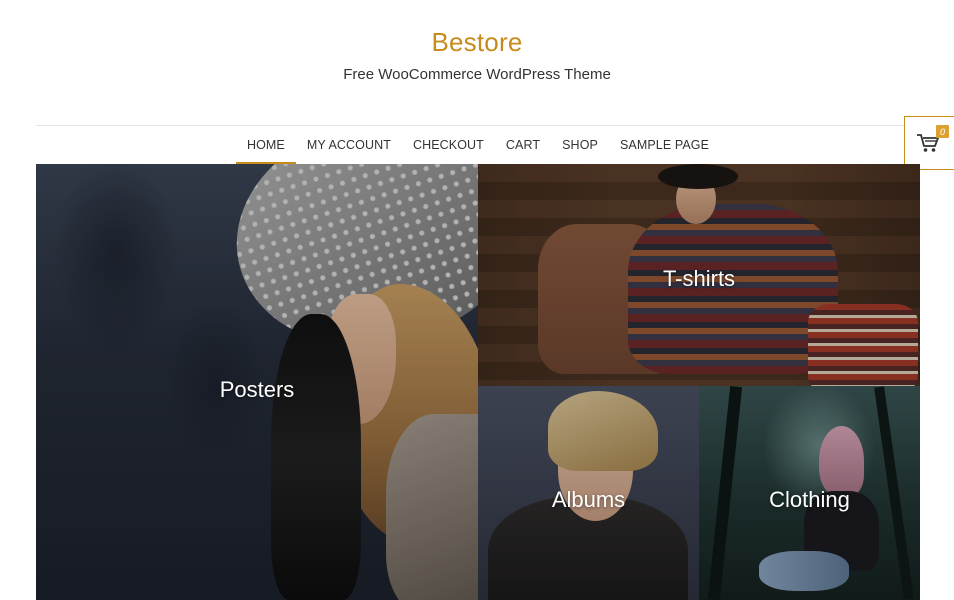  I want to click on category-label-posters: Posters, so click(257, 389).